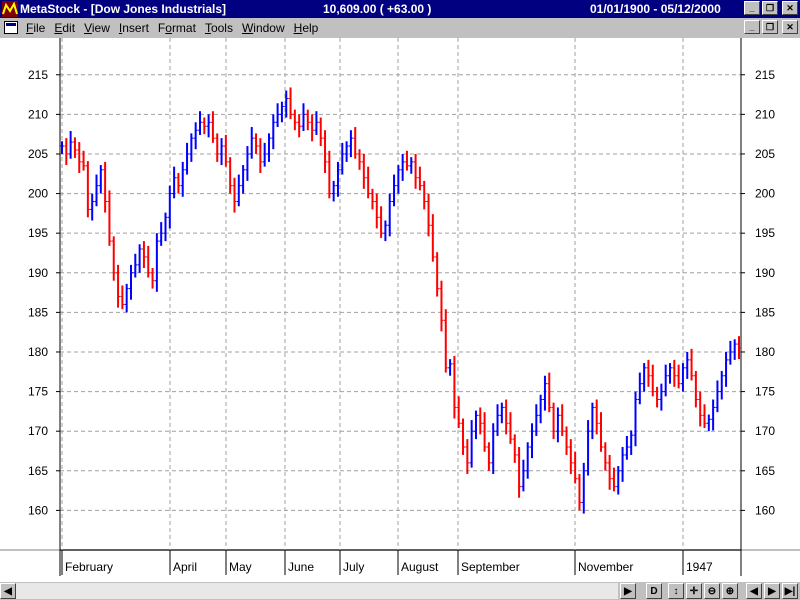 The width and height of the screenshot is (800, 600). I want to click on doc-restore-button: ❐, so click(770, 27).